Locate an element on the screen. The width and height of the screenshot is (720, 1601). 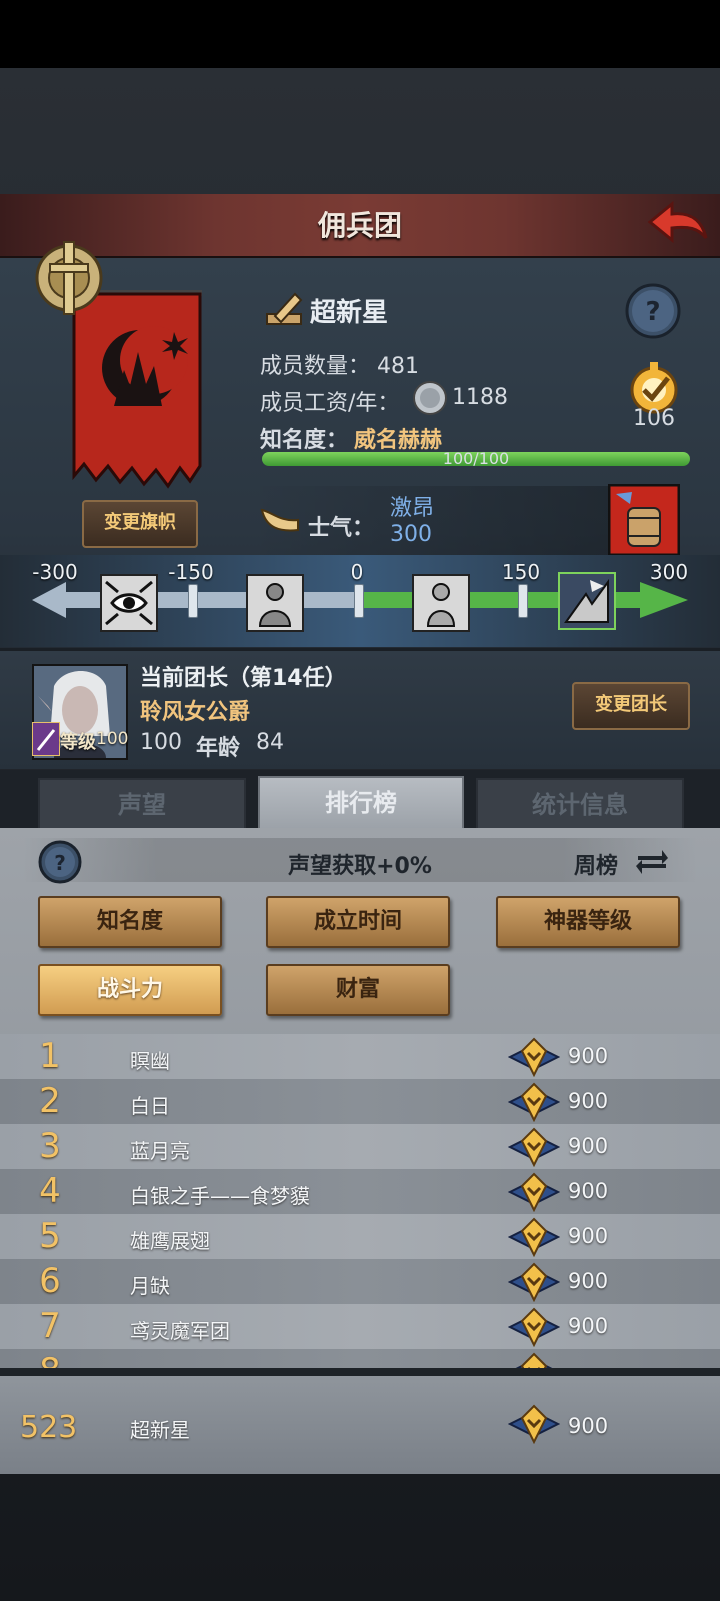
rank-number: 5 is located at coordinates (50, 1236).